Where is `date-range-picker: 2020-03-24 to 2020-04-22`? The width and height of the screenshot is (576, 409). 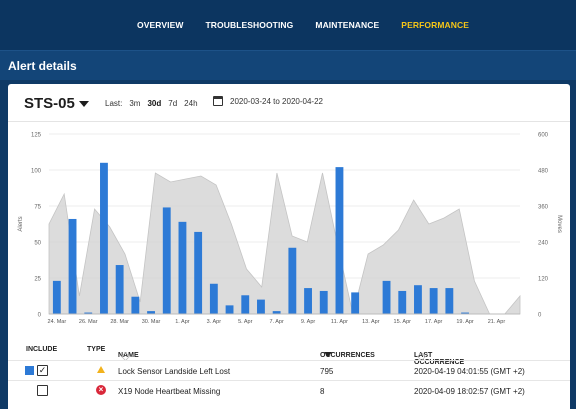
date-range-picker: 2020-03-24 to 2020-04-22 is located at coordinates (268, 101).